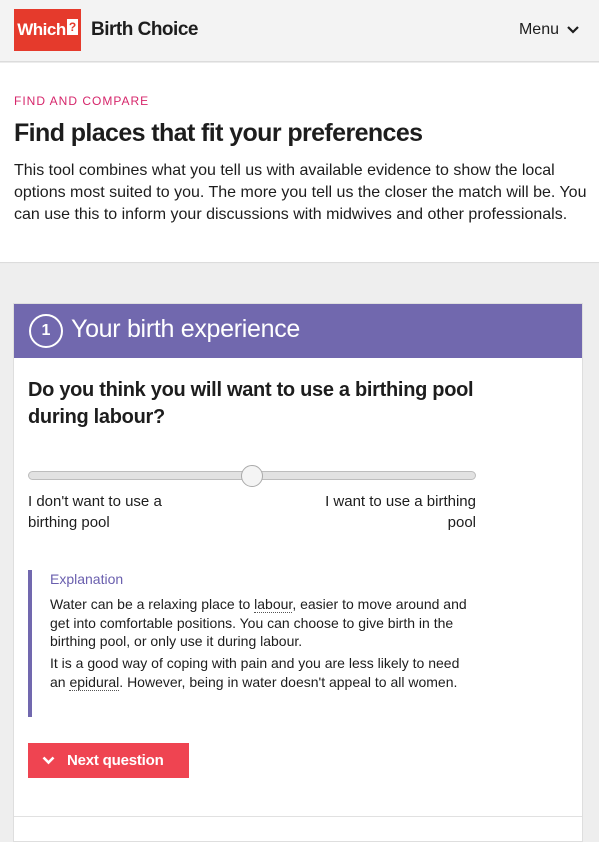 This screenshot has height=842, width=599. I want to click on step-header: 1 Your birth experience, so click(298, 331).